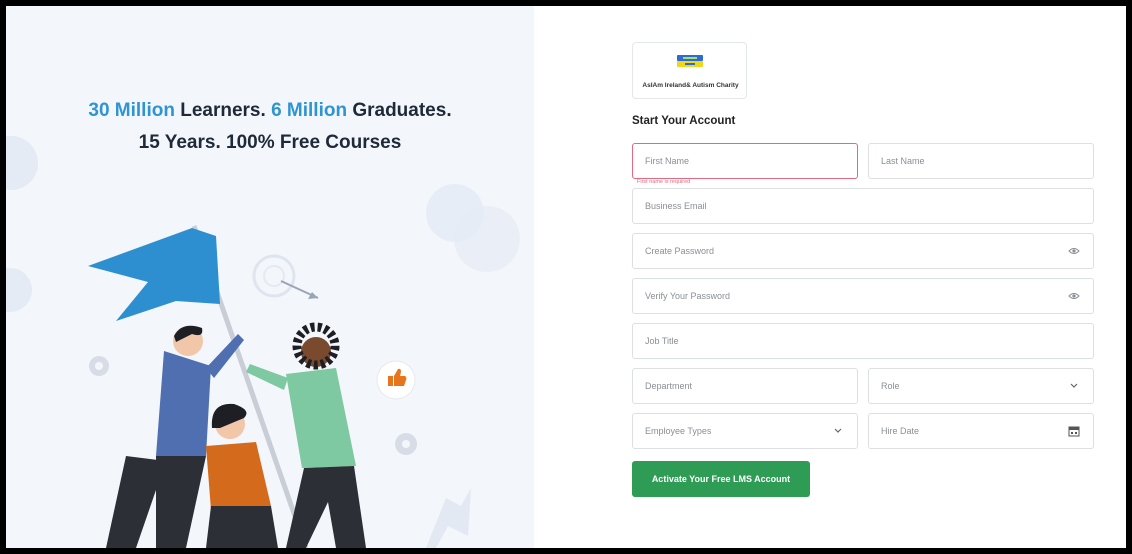  What do you see at coordinates (270, 142) in the screenshot?
I see `hero-subheadline: 15 Years. 100% Free Courses` at bounding box center [270, 142].